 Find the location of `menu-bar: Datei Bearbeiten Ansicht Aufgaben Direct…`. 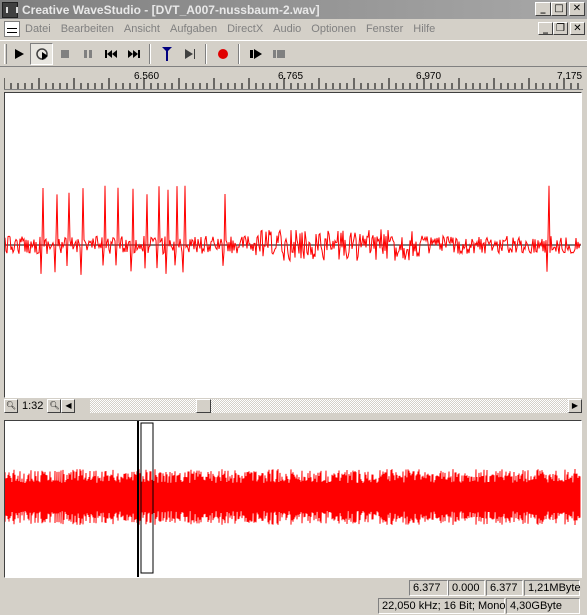

menu-bar: Datei Bearbeiten Ansicht Aufgaben Direct… is located at coordinates (293, 28).